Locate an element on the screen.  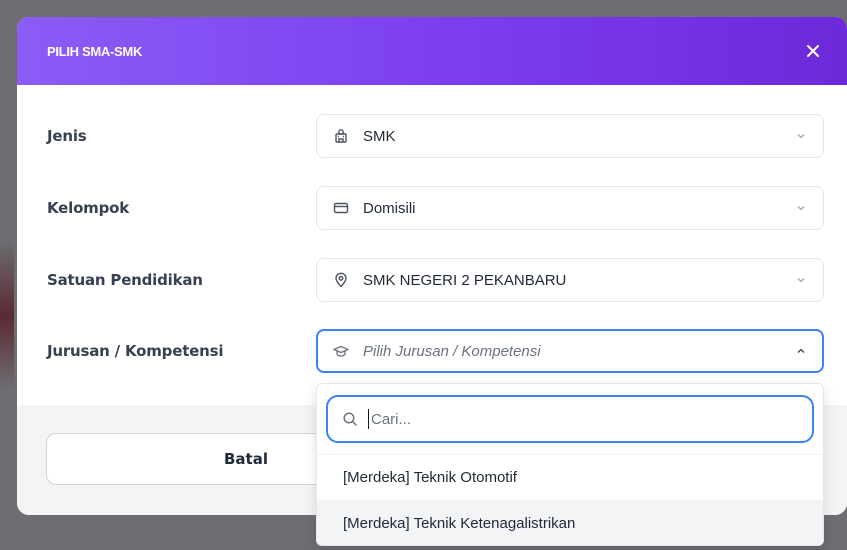
satuan-label: Satuan Pendidikan is located at coordinates (125, 280).